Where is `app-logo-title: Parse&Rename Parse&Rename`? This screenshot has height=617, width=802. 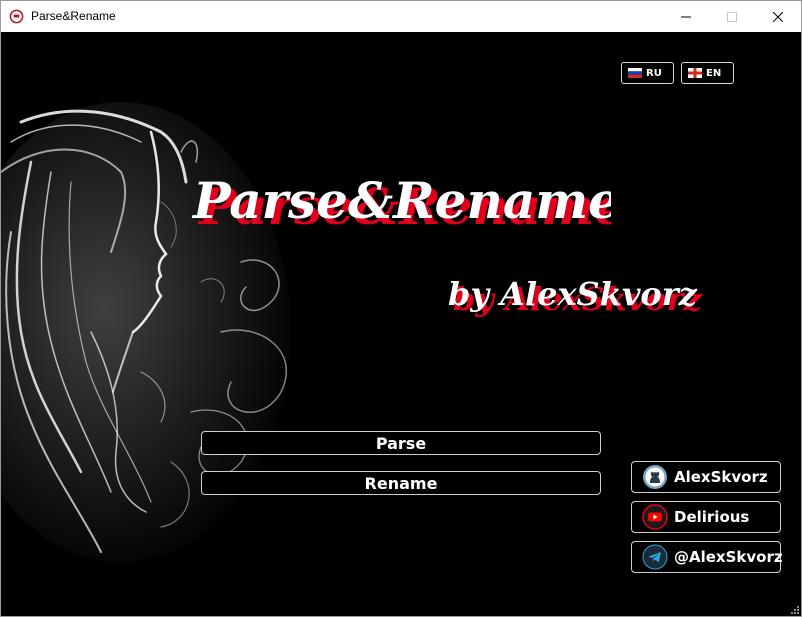 app-logo-title: Parse&Rename Parse&Rename is located at coordinates (401, 203).